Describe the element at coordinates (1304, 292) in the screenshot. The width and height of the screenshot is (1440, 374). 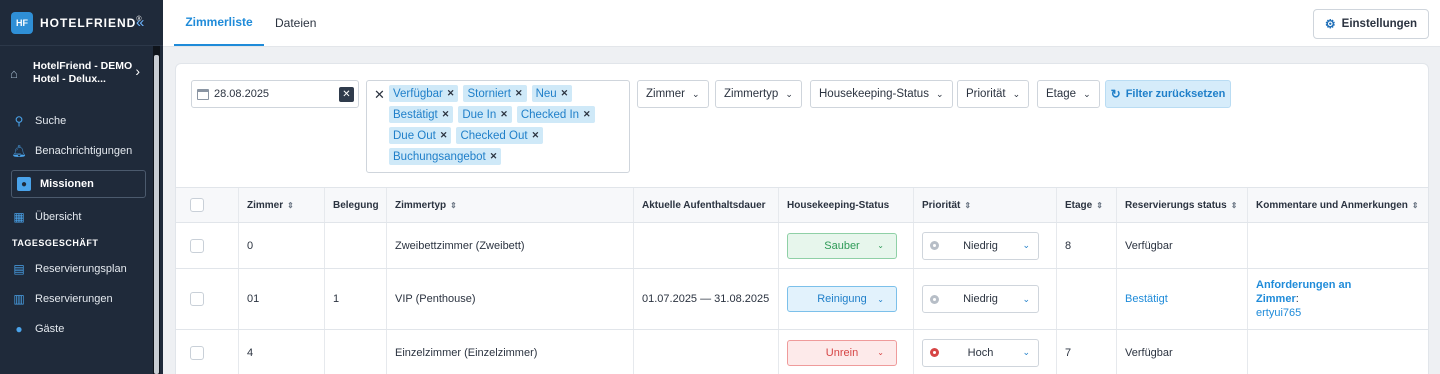
I see `comment-title: Anforderungen an Zimmer` at that location.